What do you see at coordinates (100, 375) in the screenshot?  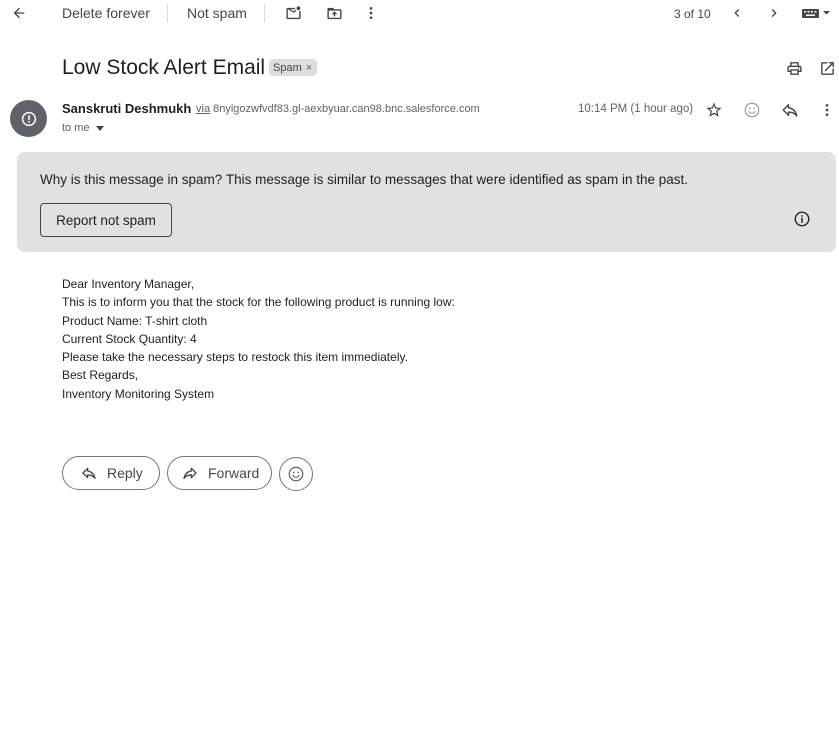 I see `body-line: Best Regards,` at bounding box center [100, 375].